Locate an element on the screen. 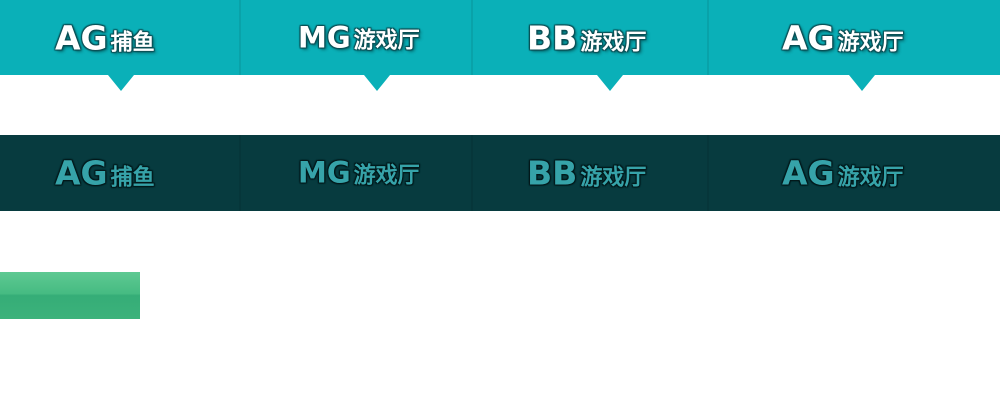 The image size is (1000, 420). tab-ag-fishing-active: AG 捕鱼 is located at coordinates (120, 37).